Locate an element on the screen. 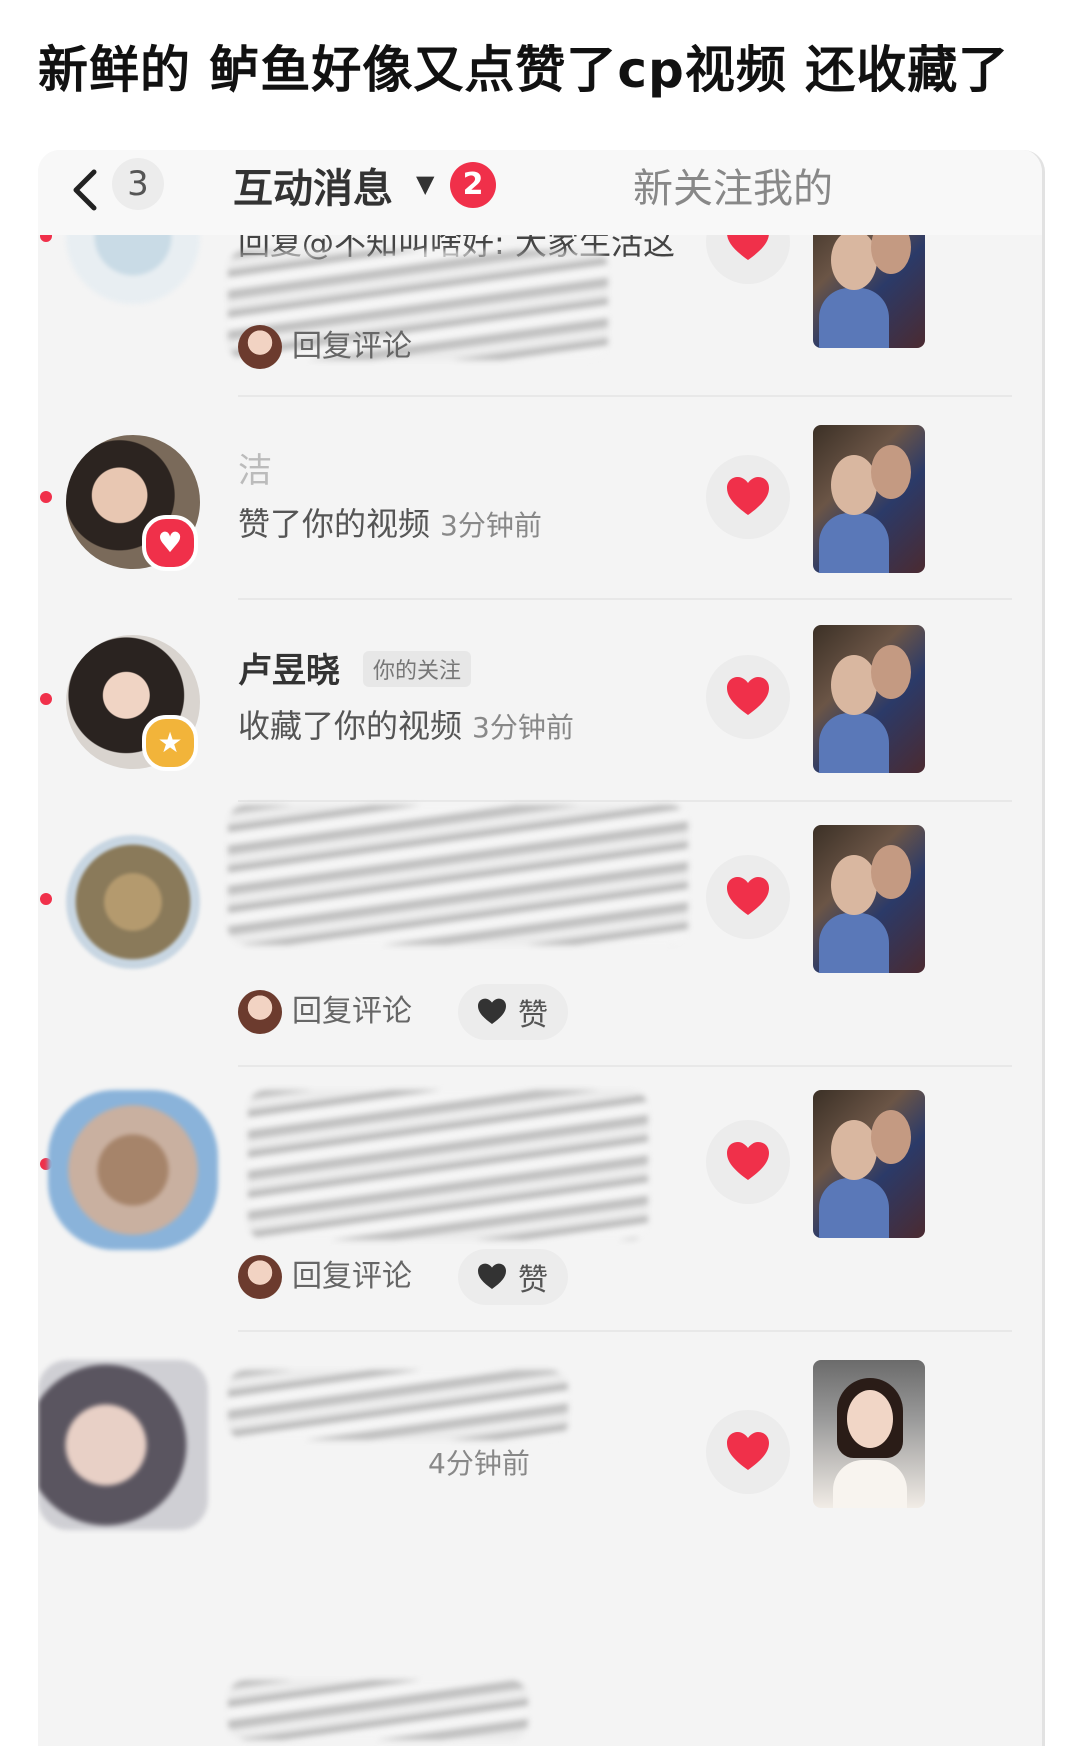 Image resolution: width=1080 pixels, height=1746 pixels. caret-down-icon: ▼ is located at coordinates (425, 184).